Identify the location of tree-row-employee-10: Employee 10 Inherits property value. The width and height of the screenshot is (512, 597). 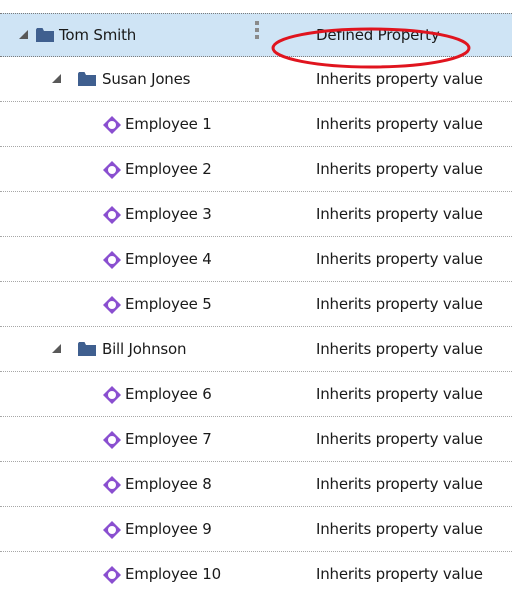
(256, 575).